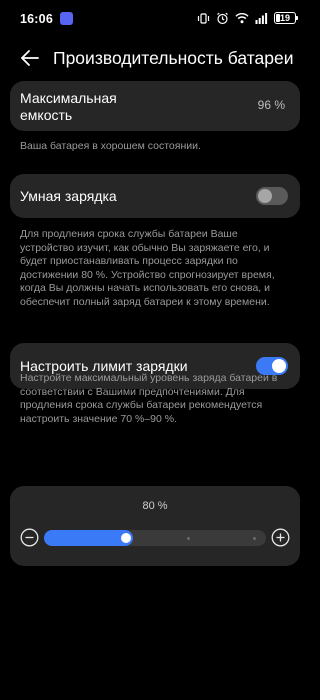 The height and width of the screenshot is (700, 320). What do you see at coordinates (222, 18) in the screenshot?
I see `alarm-icon` at bounding box center [222, 18].